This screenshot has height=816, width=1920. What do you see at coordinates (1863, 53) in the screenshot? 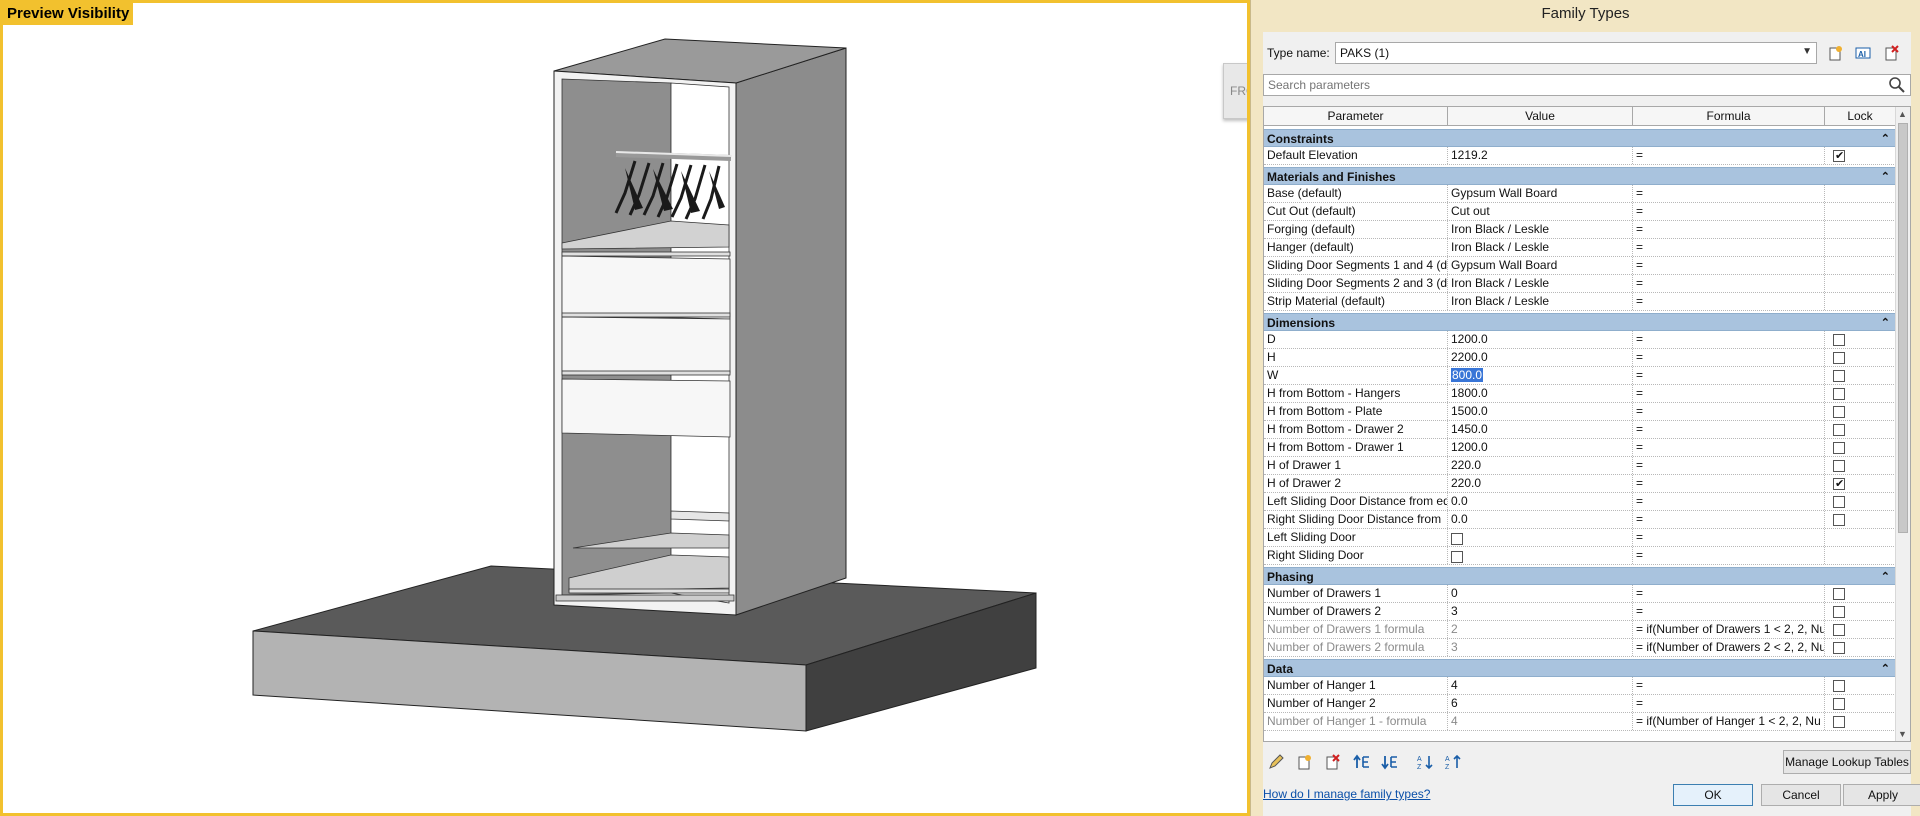
I see `rename-type-button: AI` at bounding box center [1863, 53].